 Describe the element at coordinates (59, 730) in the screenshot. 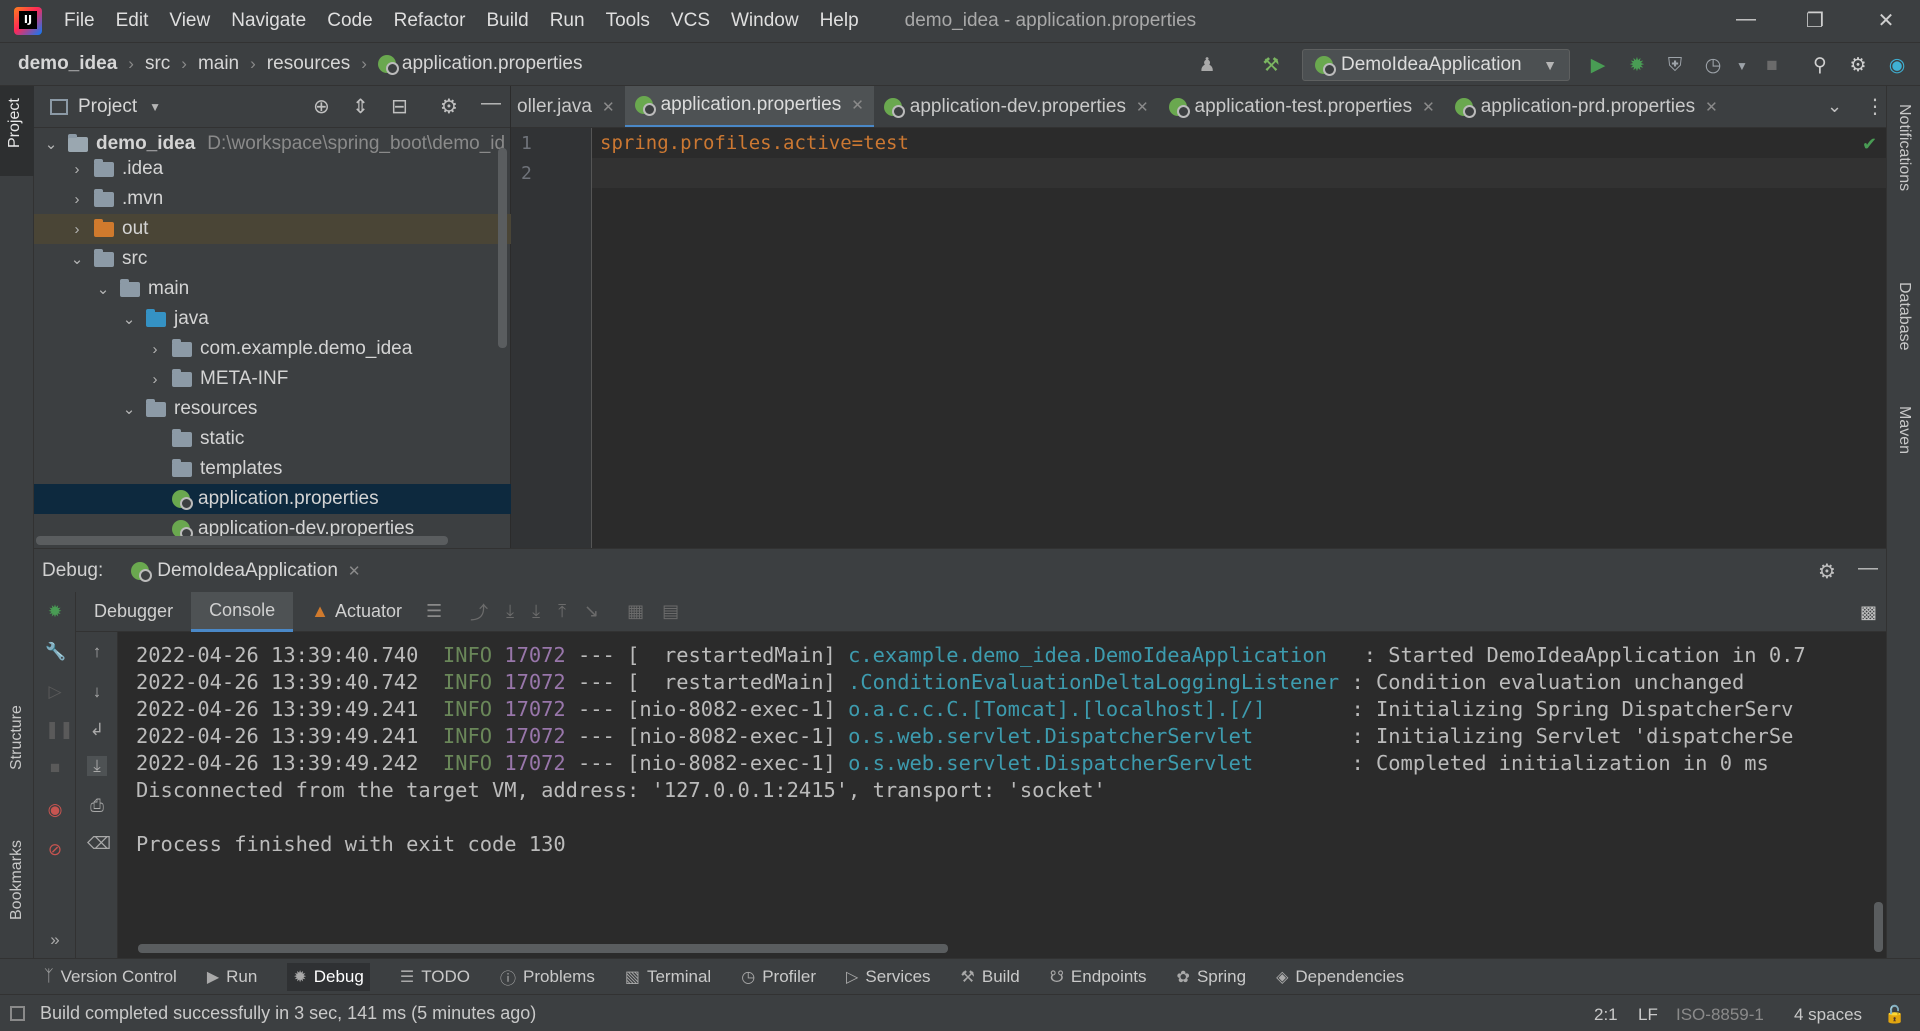

I see `pause-icon: ❚❚` at that location.